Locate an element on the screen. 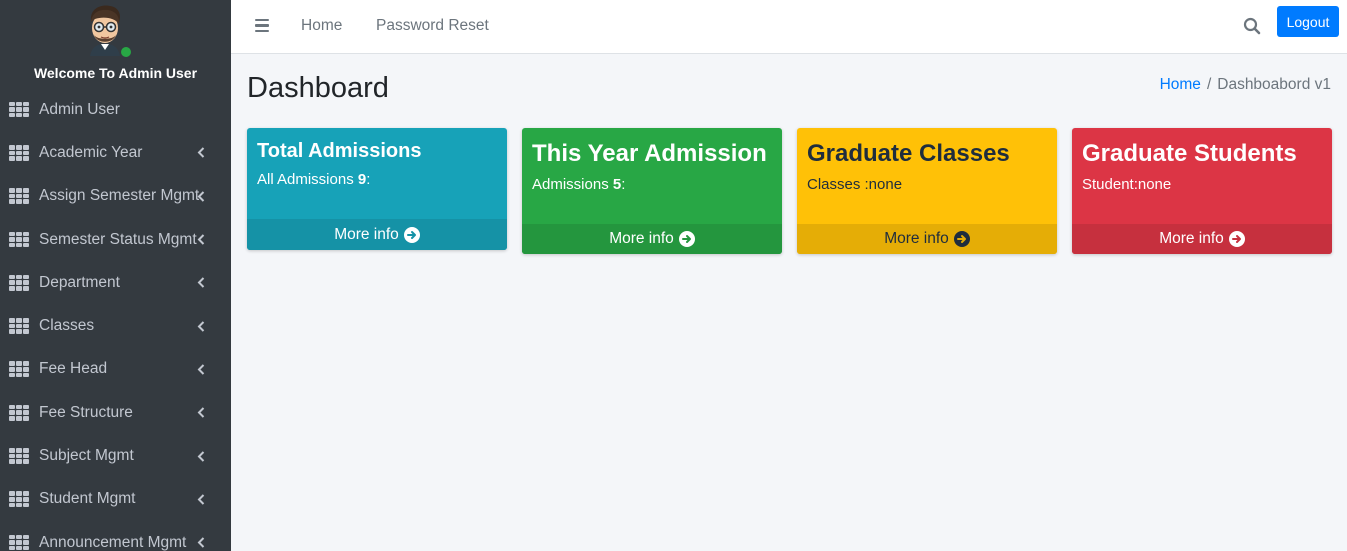 The width and height of the screenshot is (1347, 551). top-navbar: Home Password Reset Logout is located at coordinates (789, 27).